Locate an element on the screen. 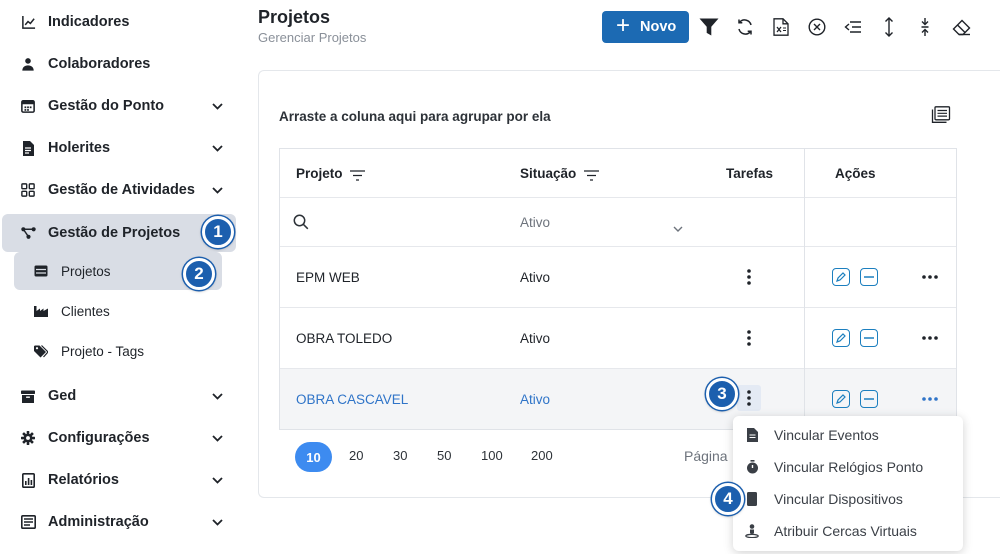 The image size is (1000, 554). sidebar-item-label: Administração is located at coordinates (98, 522).